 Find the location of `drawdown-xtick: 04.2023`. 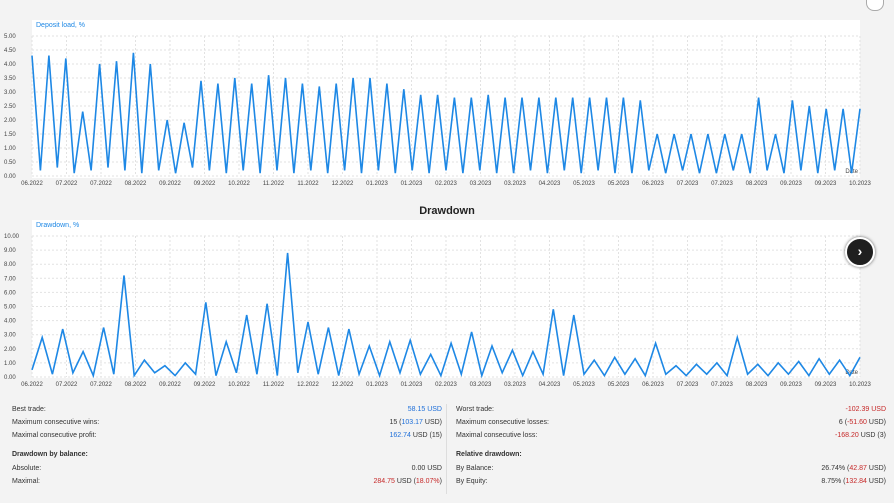

drawdown-xtick: 04.2023 is located at coordinates (550, 385).